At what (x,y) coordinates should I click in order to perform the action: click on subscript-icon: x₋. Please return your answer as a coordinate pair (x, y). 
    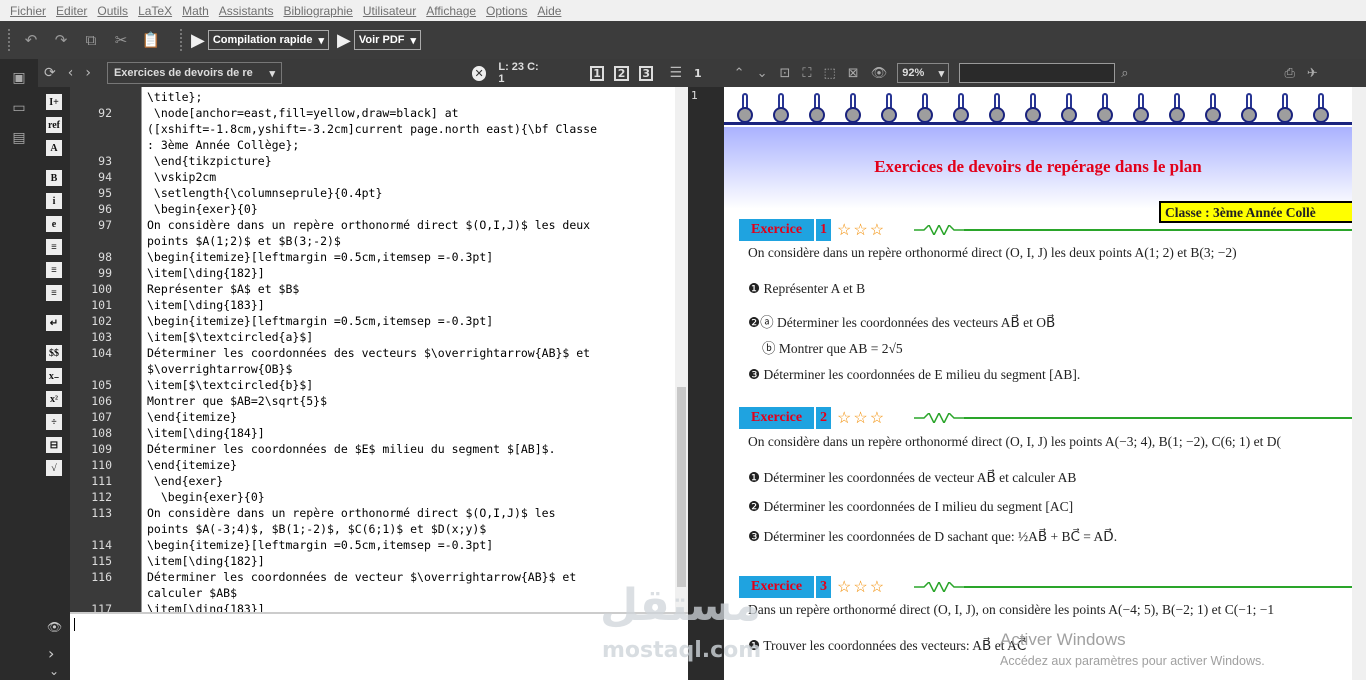
    Looking at the image, I should click on (54, 376).